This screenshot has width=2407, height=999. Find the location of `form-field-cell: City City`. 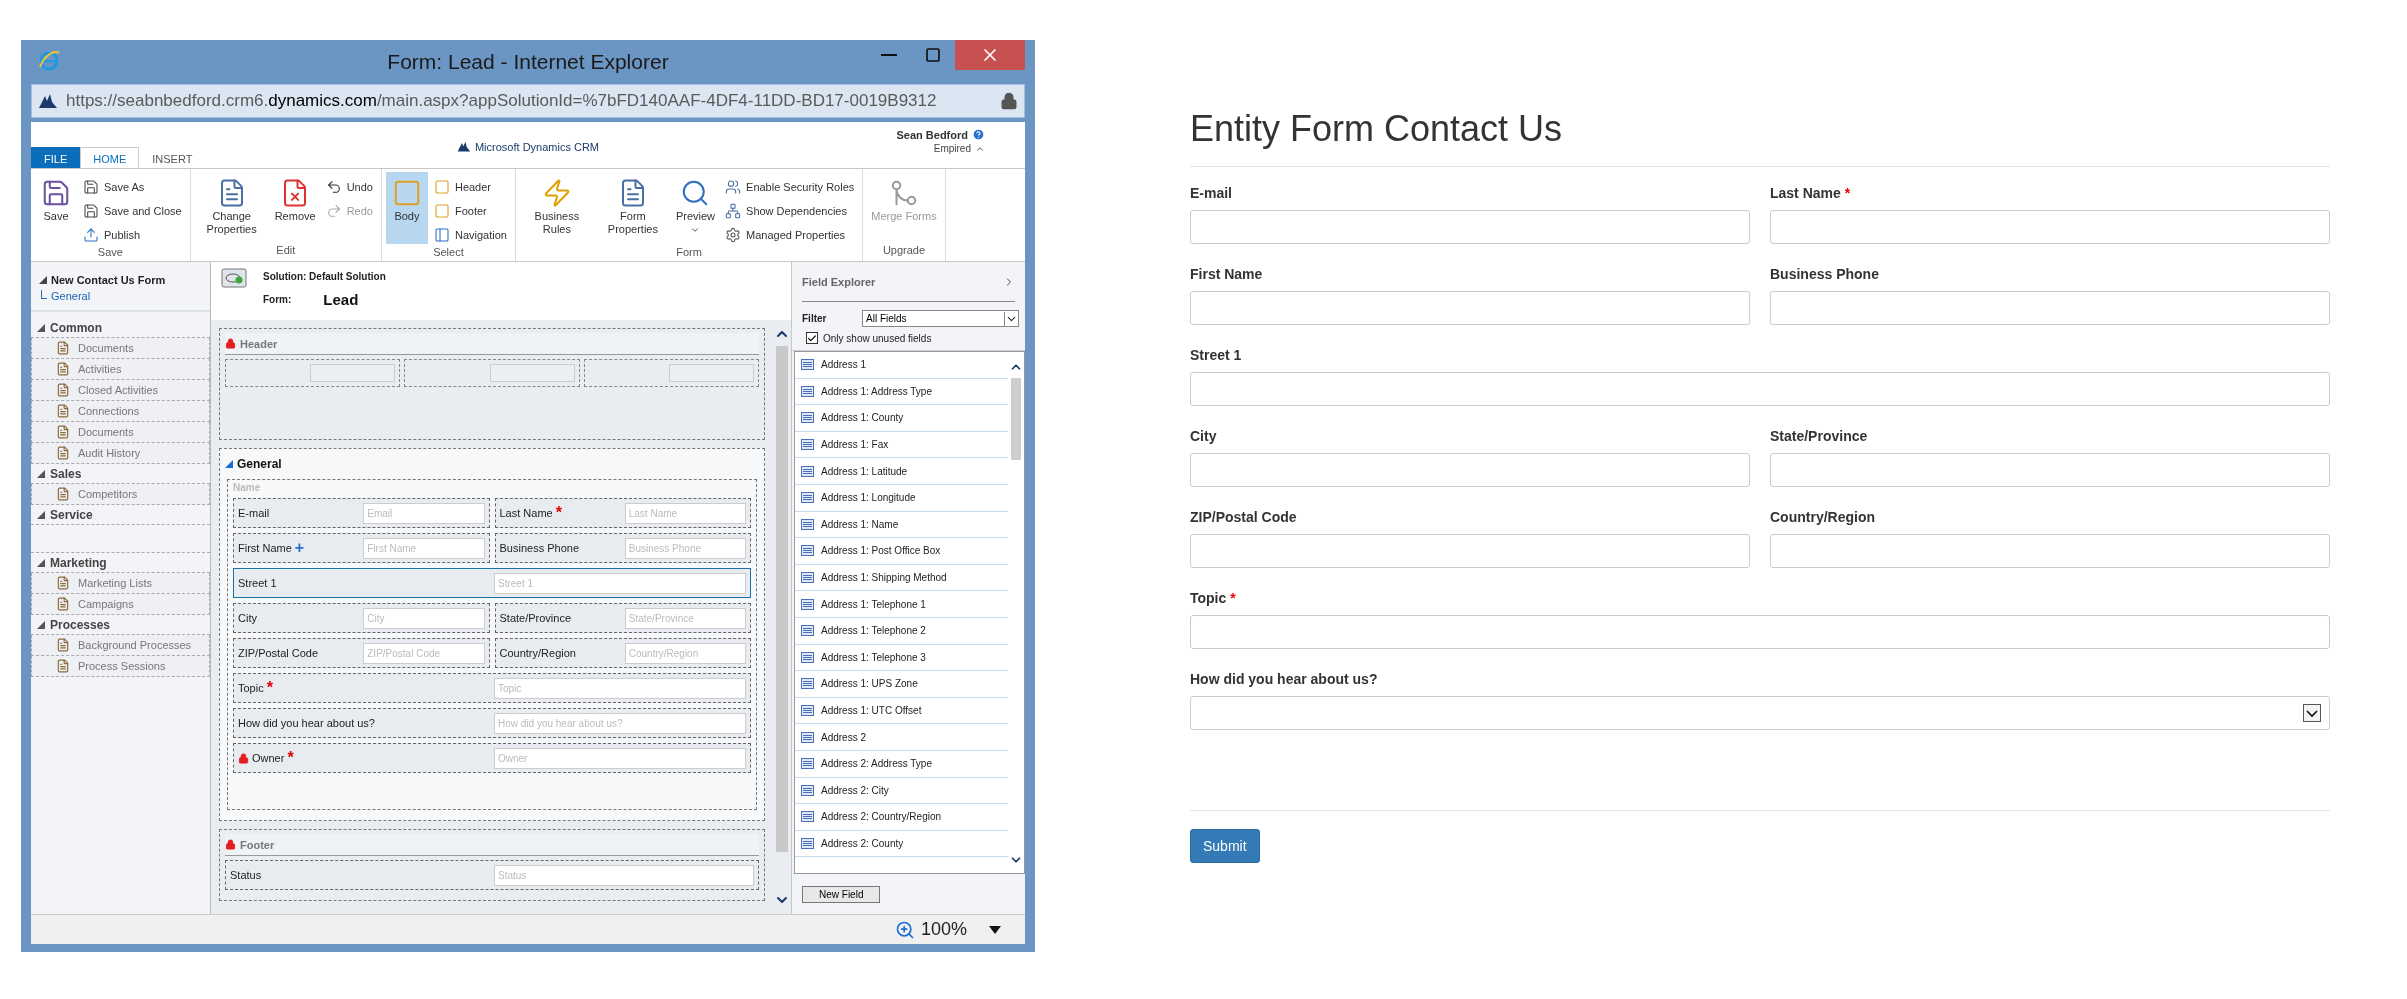

form-field-cell: City City is located at coordinates (361, 618).